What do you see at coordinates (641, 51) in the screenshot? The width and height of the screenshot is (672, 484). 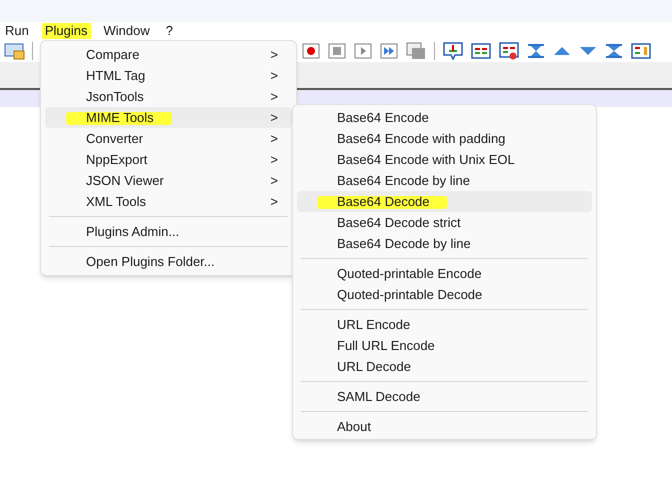 I see `columns-icon` at bounding box center [641, 51].